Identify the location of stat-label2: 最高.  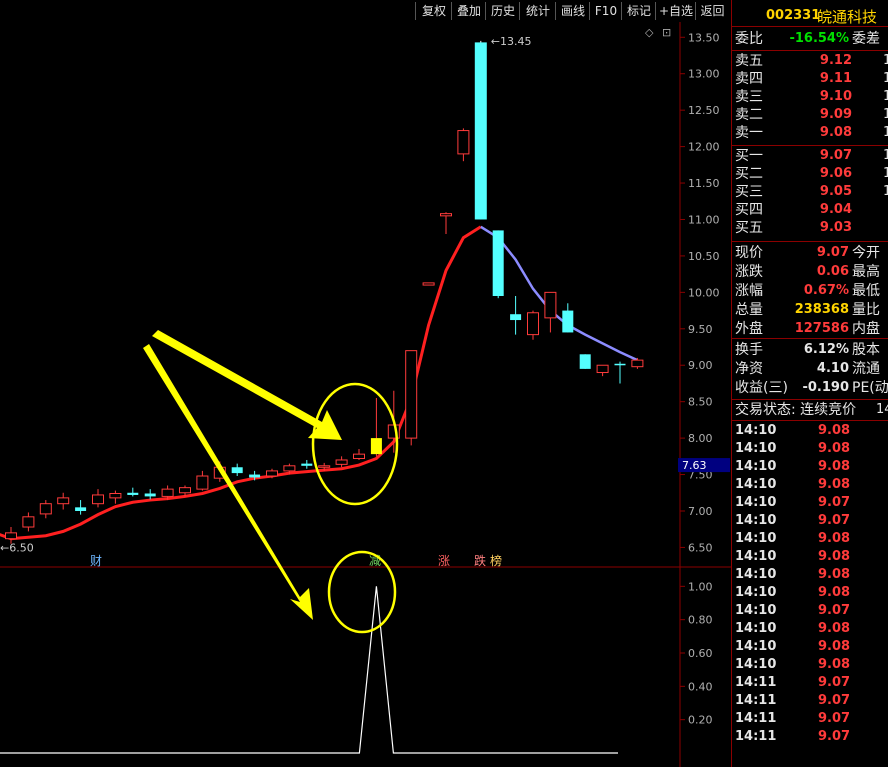
(866, 272).